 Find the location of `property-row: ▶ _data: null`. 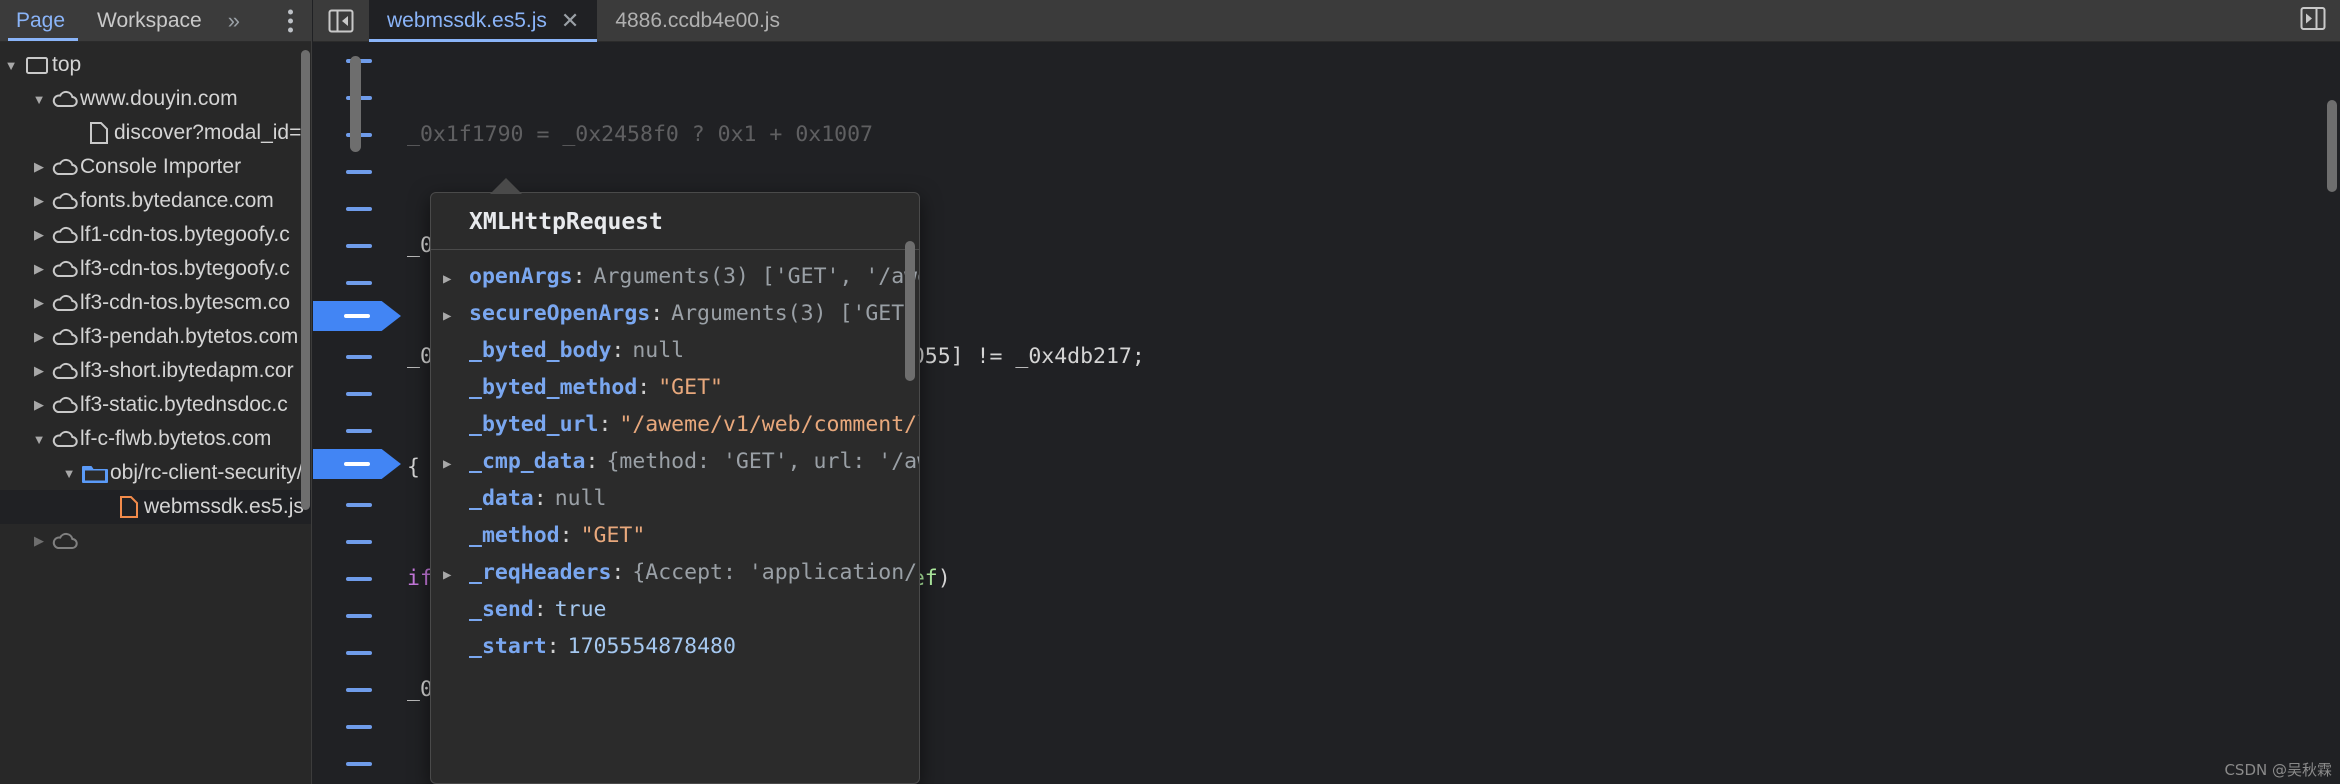

property-row: ▶ _data: null is located at coordinates (675, 498).